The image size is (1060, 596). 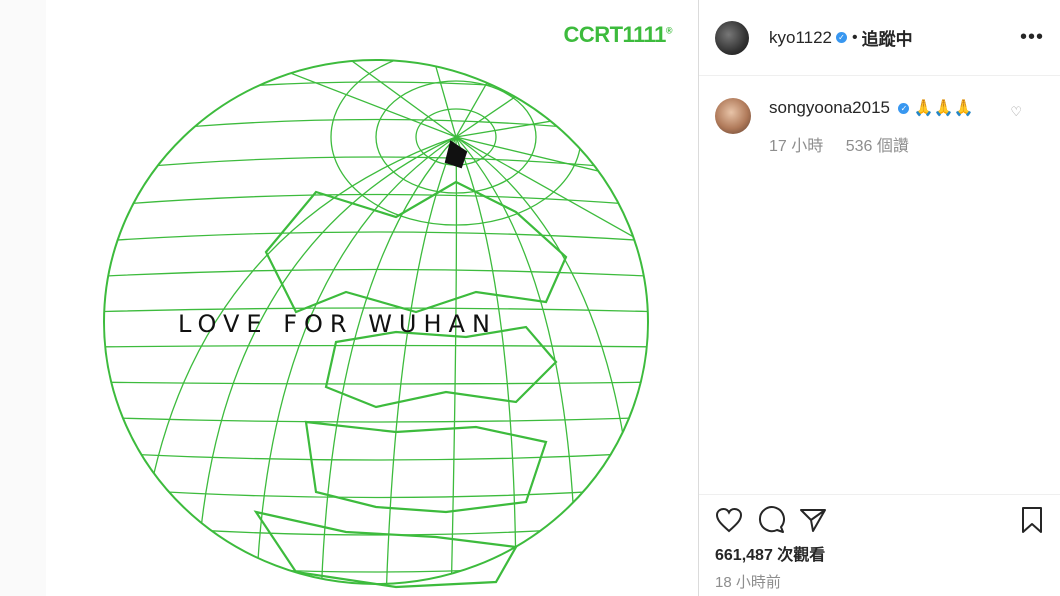 What do you see at coordinates (733, 116) in the screenshot?
I see `commenter-avatar` at bounding box center [733, 116].